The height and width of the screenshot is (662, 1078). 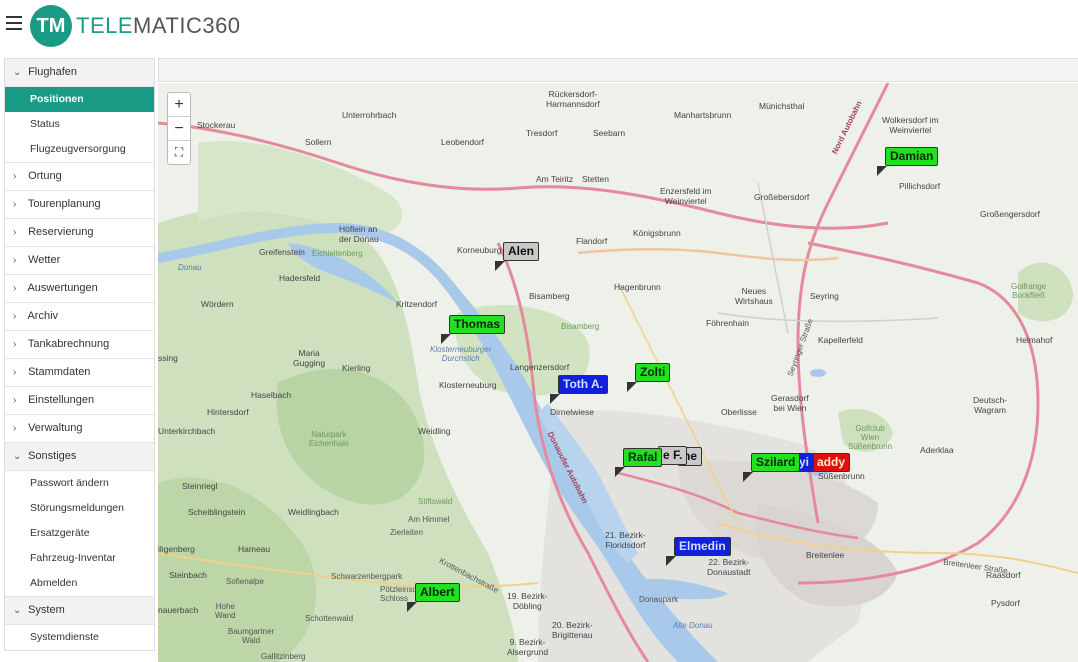 What do you see at coordinates (540, 367) in the screenshot?
I see `place-label: Langenzersdorf` at bounding box center [540, 367].